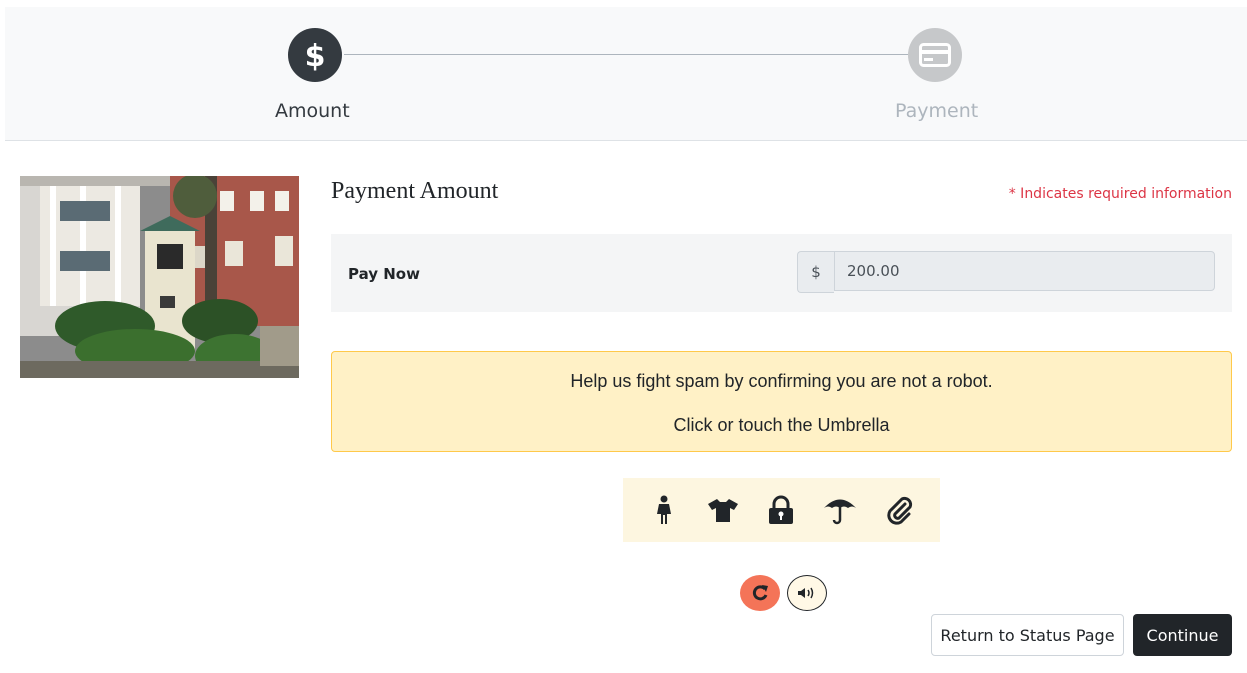  What do you see at coordinates (384, 274) in the screenshot?
I see `pay-now-label: Pay Now` at bounding box center [384, 274].